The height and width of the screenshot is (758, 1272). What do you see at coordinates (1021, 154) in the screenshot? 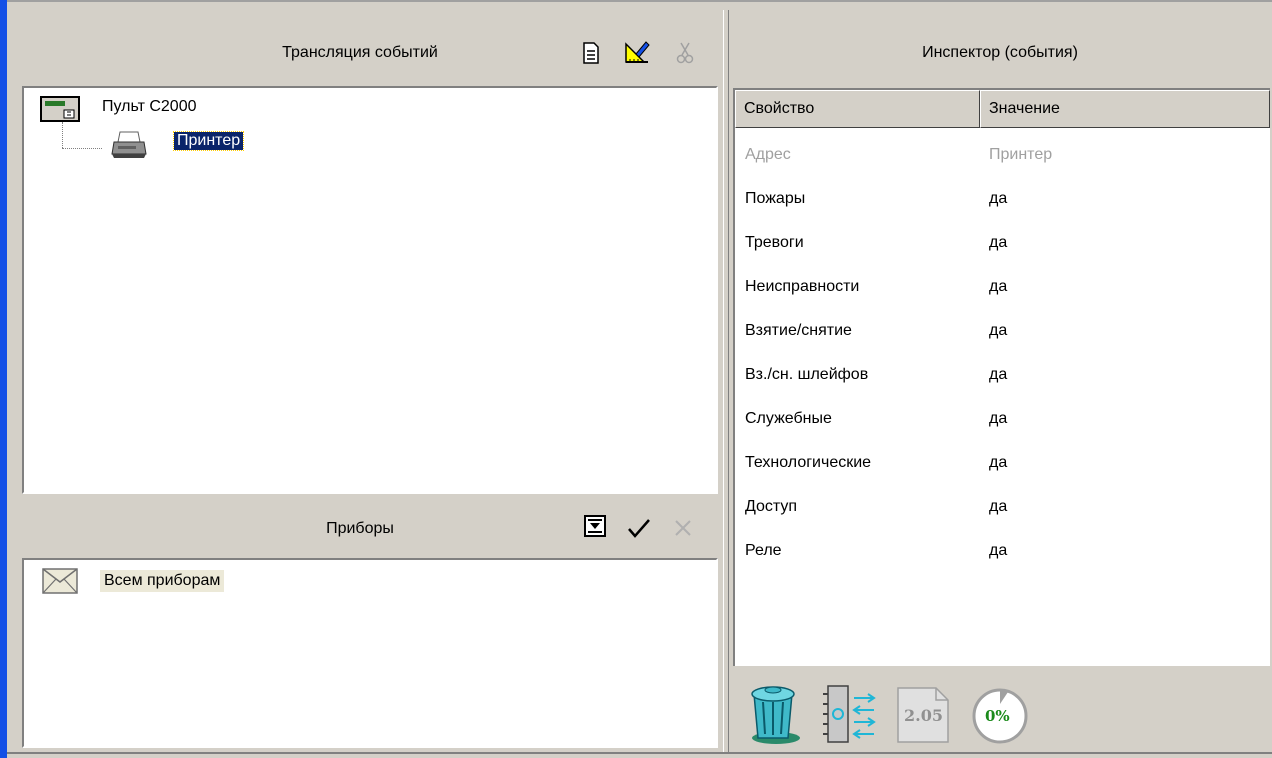
I see `property-value: Принтер` at bounding box center [1021, 154].